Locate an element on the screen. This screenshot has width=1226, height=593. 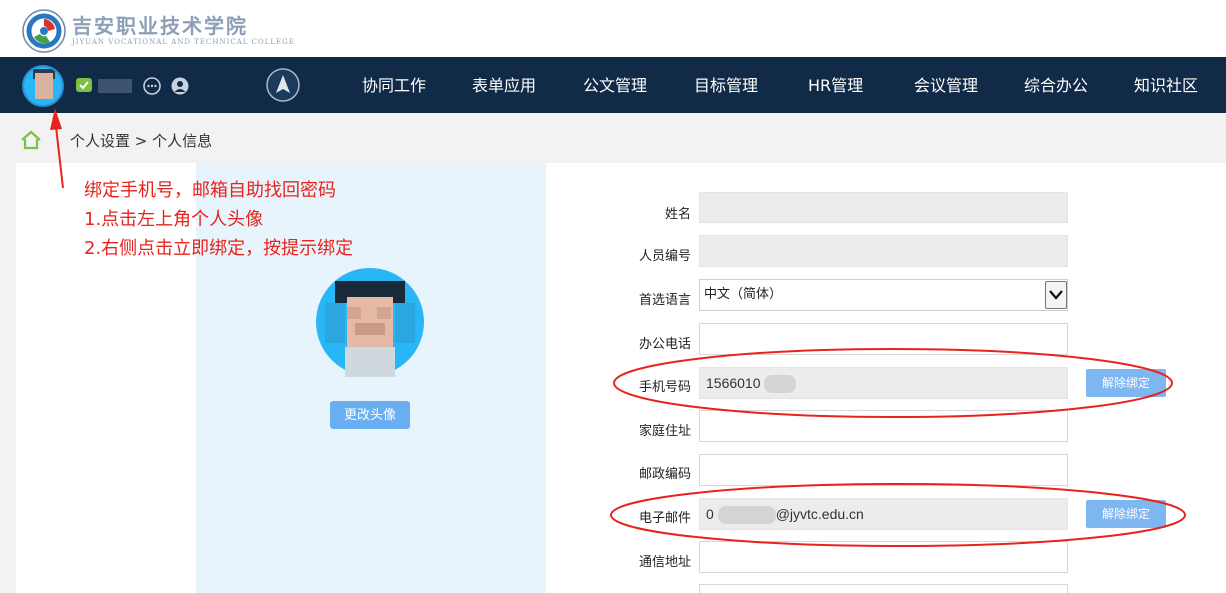
office-phone-field is located at coordinates (883, 339).